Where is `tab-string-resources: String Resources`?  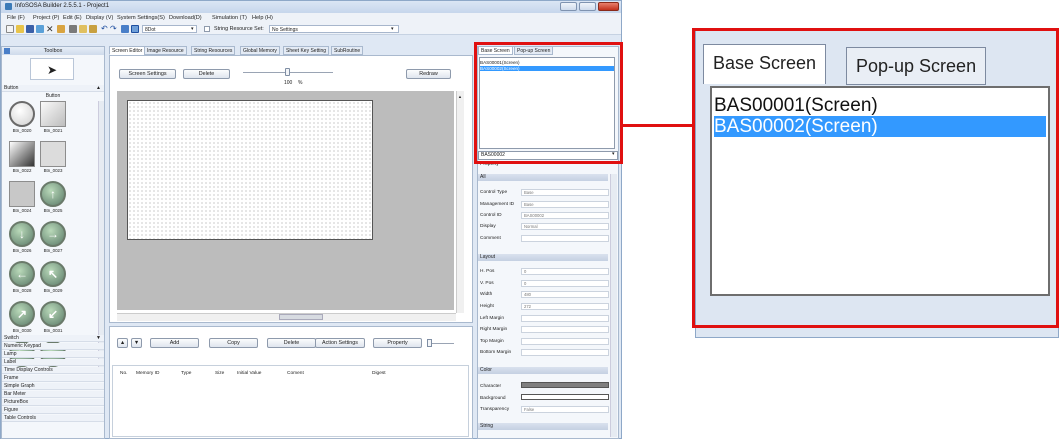 tab-string-resources: String Resources is located at coordinates (213, 50).